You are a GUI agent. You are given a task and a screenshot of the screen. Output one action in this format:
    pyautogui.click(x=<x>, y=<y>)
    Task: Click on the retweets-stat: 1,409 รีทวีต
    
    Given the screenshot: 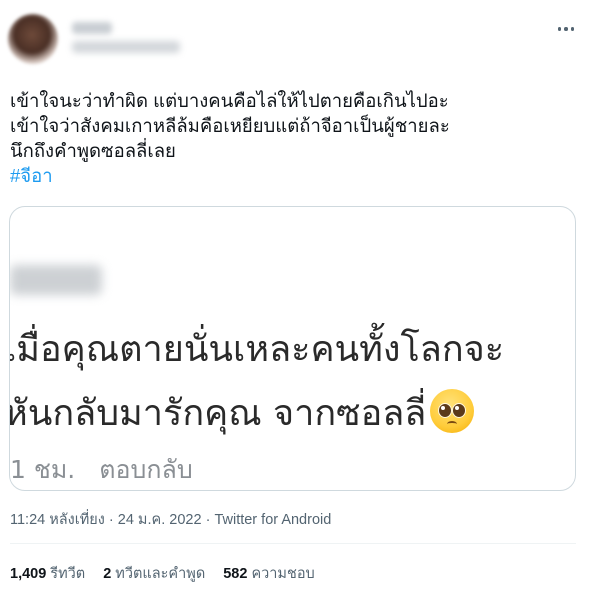 What is the action you would take?
    pyautogui.click(x=47, y=573)
    